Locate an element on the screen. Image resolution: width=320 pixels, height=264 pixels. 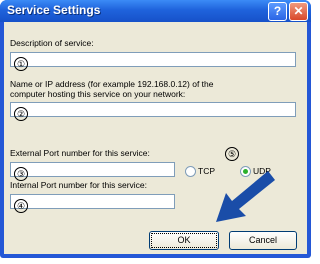
tcp-radio is located at coordinates (190, 171).